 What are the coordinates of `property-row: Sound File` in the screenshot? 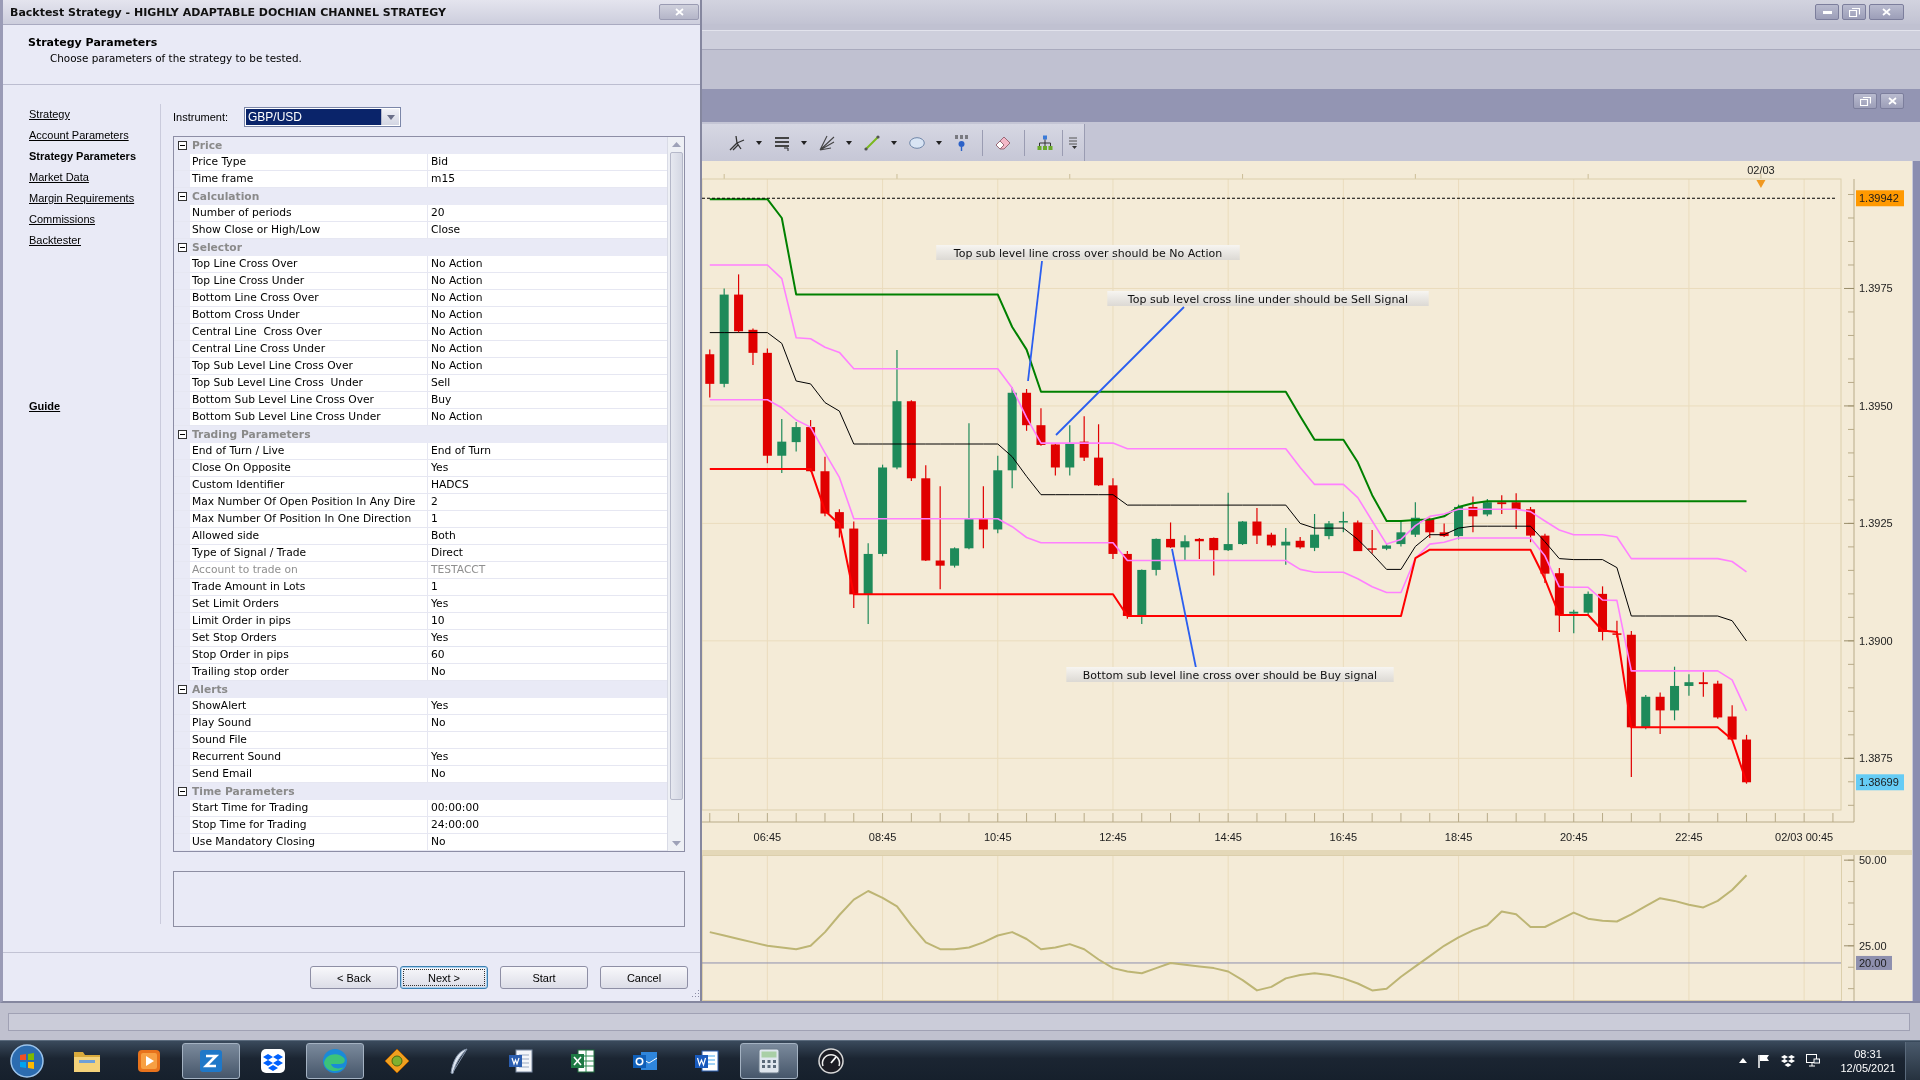 It's located at (420, 740).